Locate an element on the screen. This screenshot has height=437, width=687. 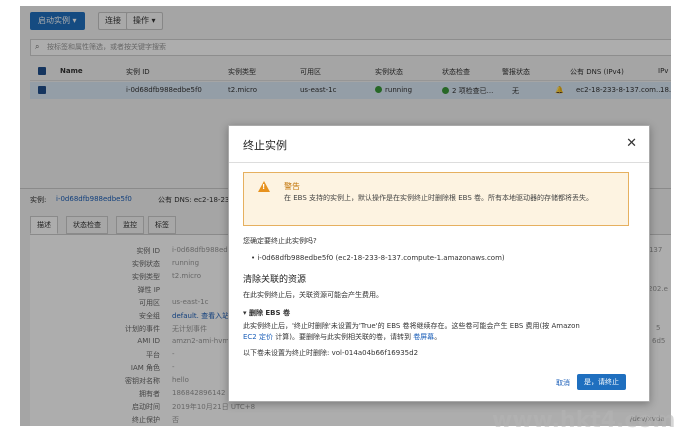
confirm-question: 您确定要终止此实例吗? is located at coordinates (280, 241).